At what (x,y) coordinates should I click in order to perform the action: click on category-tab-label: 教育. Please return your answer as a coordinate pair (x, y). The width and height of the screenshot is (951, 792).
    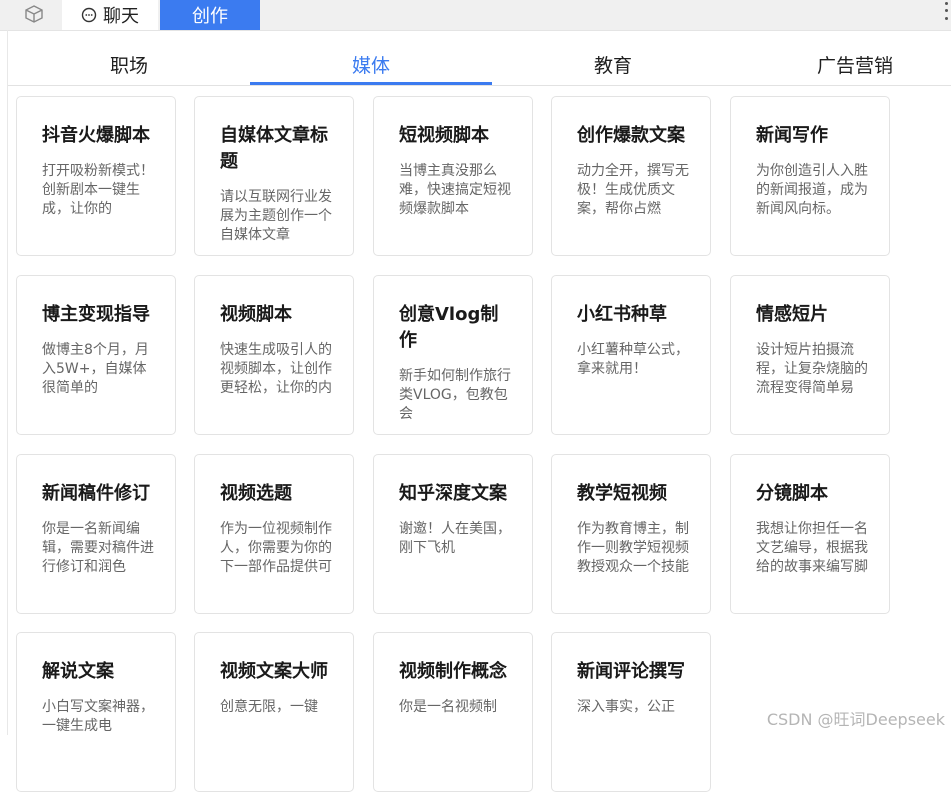
    Looking at the image, I should click on (612, 65).